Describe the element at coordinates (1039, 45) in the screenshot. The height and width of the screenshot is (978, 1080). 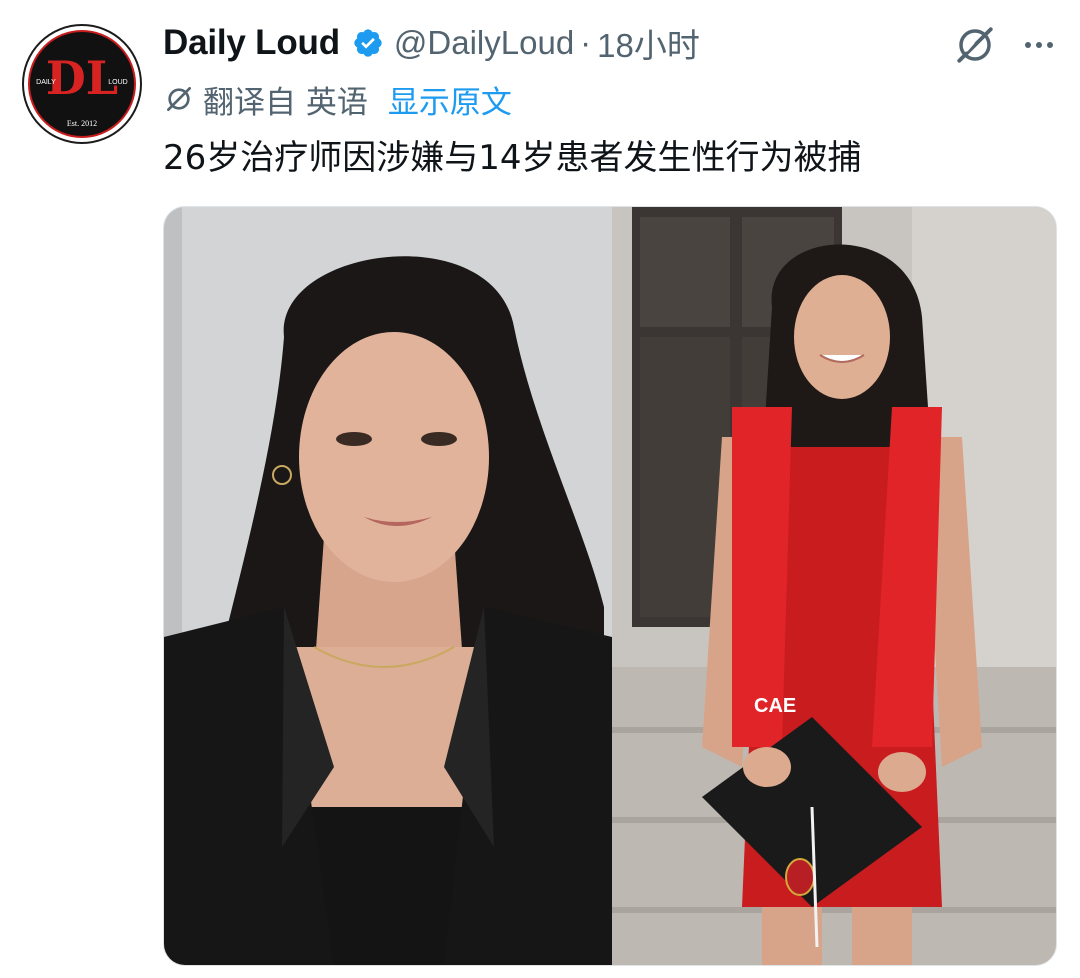
I see `more-icon` at that location.